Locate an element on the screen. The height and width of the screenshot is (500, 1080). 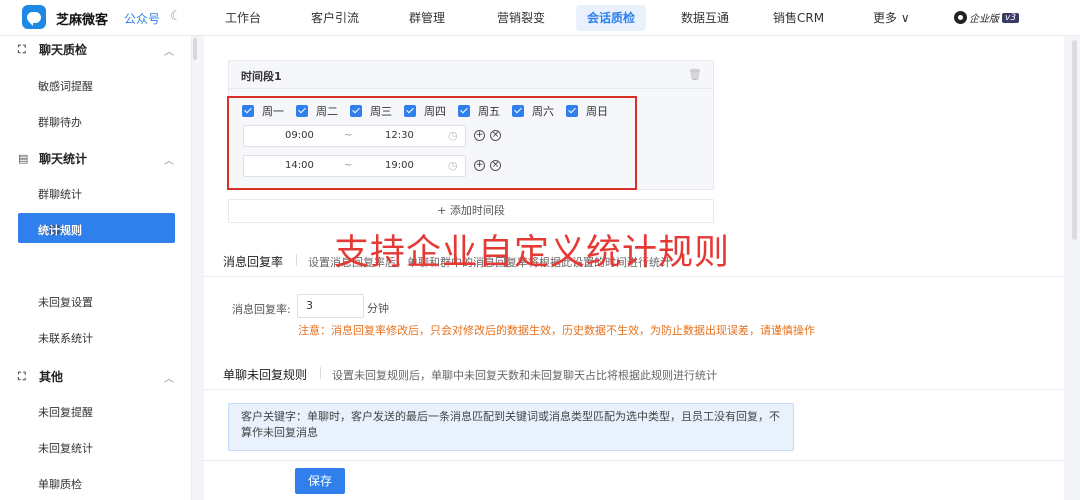
sidebar-item-sensitive-words: 敏感词提醒 is located at coordinates (65, 86).